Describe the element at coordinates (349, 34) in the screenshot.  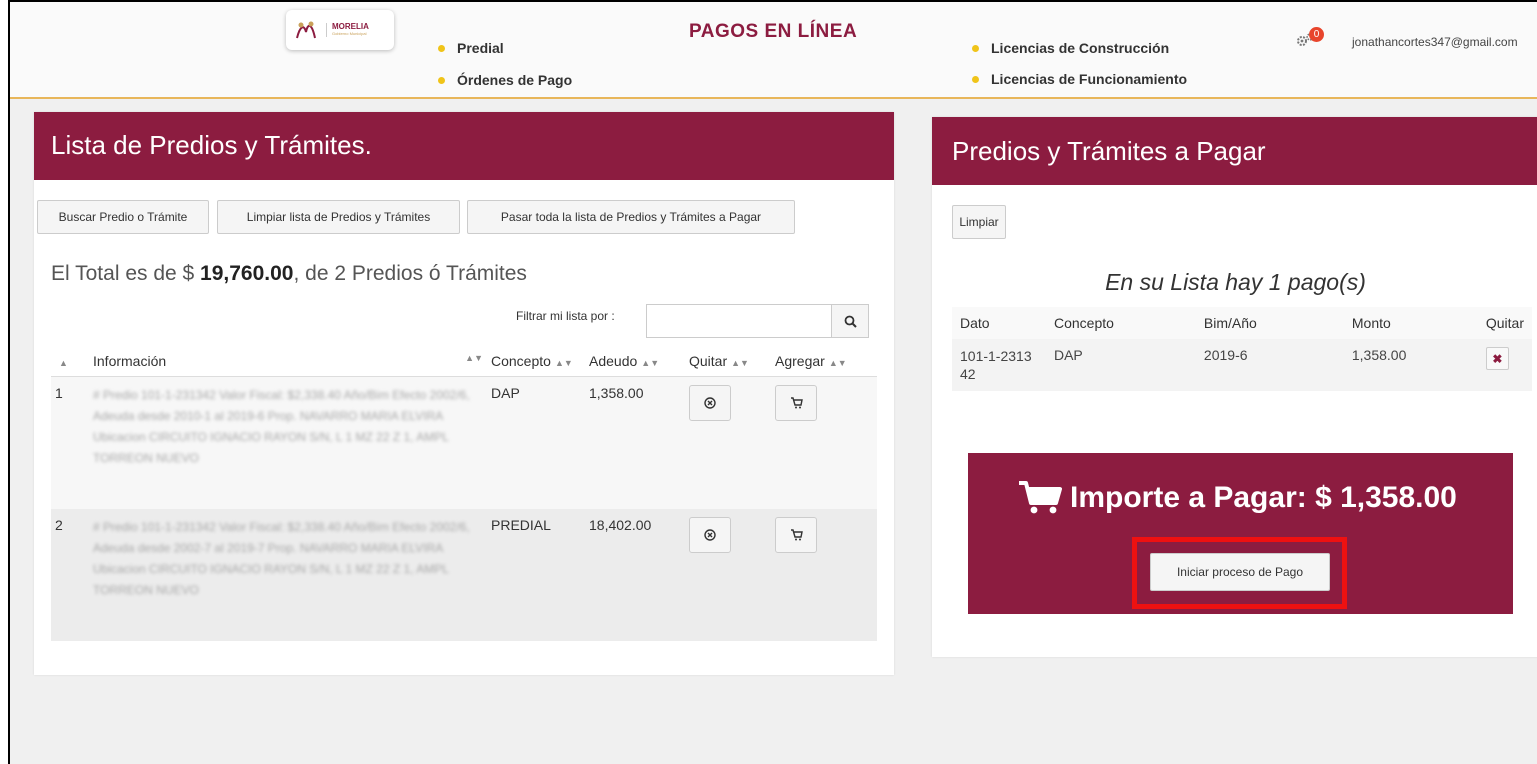
I see `logo-subtitle: Gobierno Municipal` at that location.